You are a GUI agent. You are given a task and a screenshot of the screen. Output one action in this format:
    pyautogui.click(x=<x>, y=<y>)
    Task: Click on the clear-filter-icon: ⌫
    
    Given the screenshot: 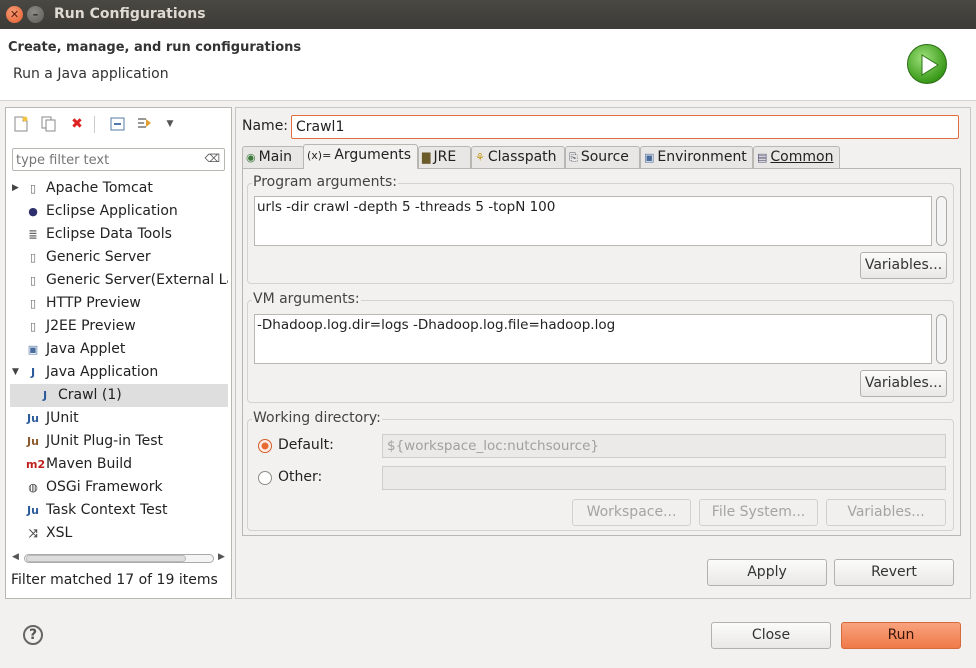 What is the action you would take?
    pyautogui.click(x=212, y=158)
    